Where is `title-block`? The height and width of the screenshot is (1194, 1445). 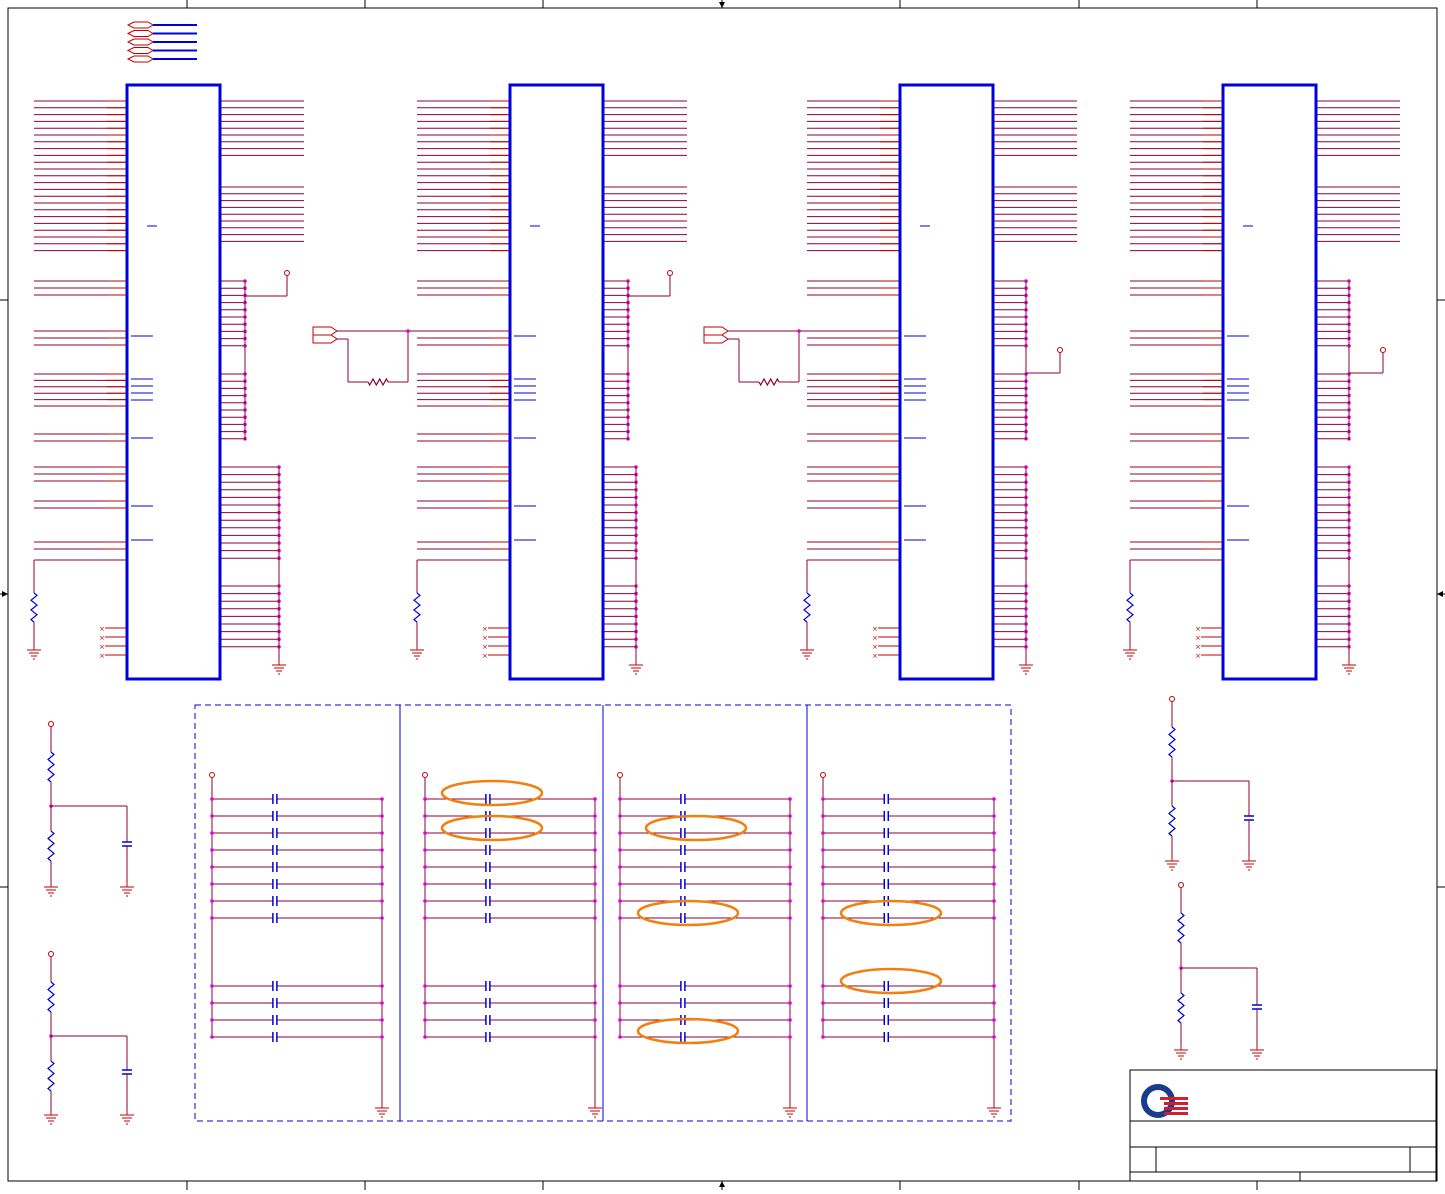 title-block is located at coordinates (1283, 1125).